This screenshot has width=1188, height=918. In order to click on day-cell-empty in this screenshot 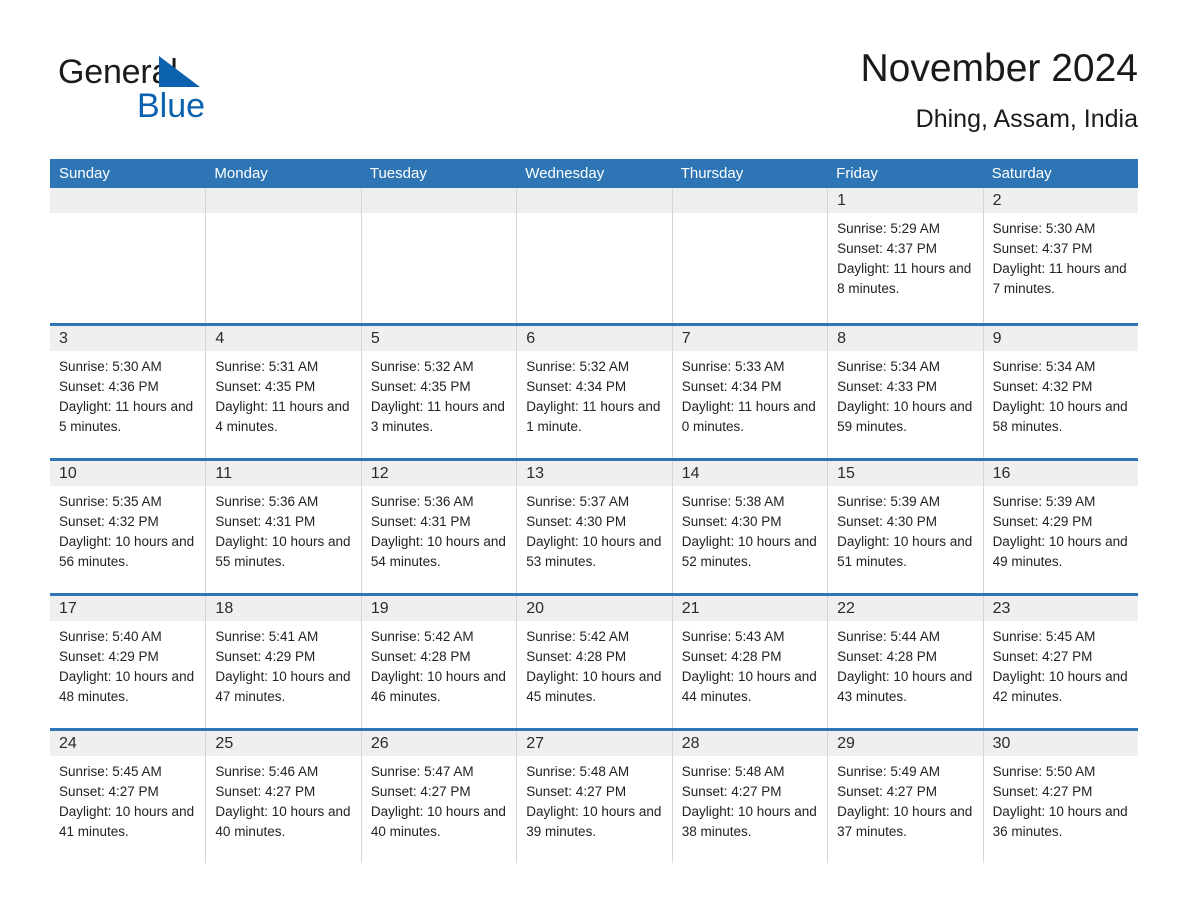, I will do `click(128, 255)`.